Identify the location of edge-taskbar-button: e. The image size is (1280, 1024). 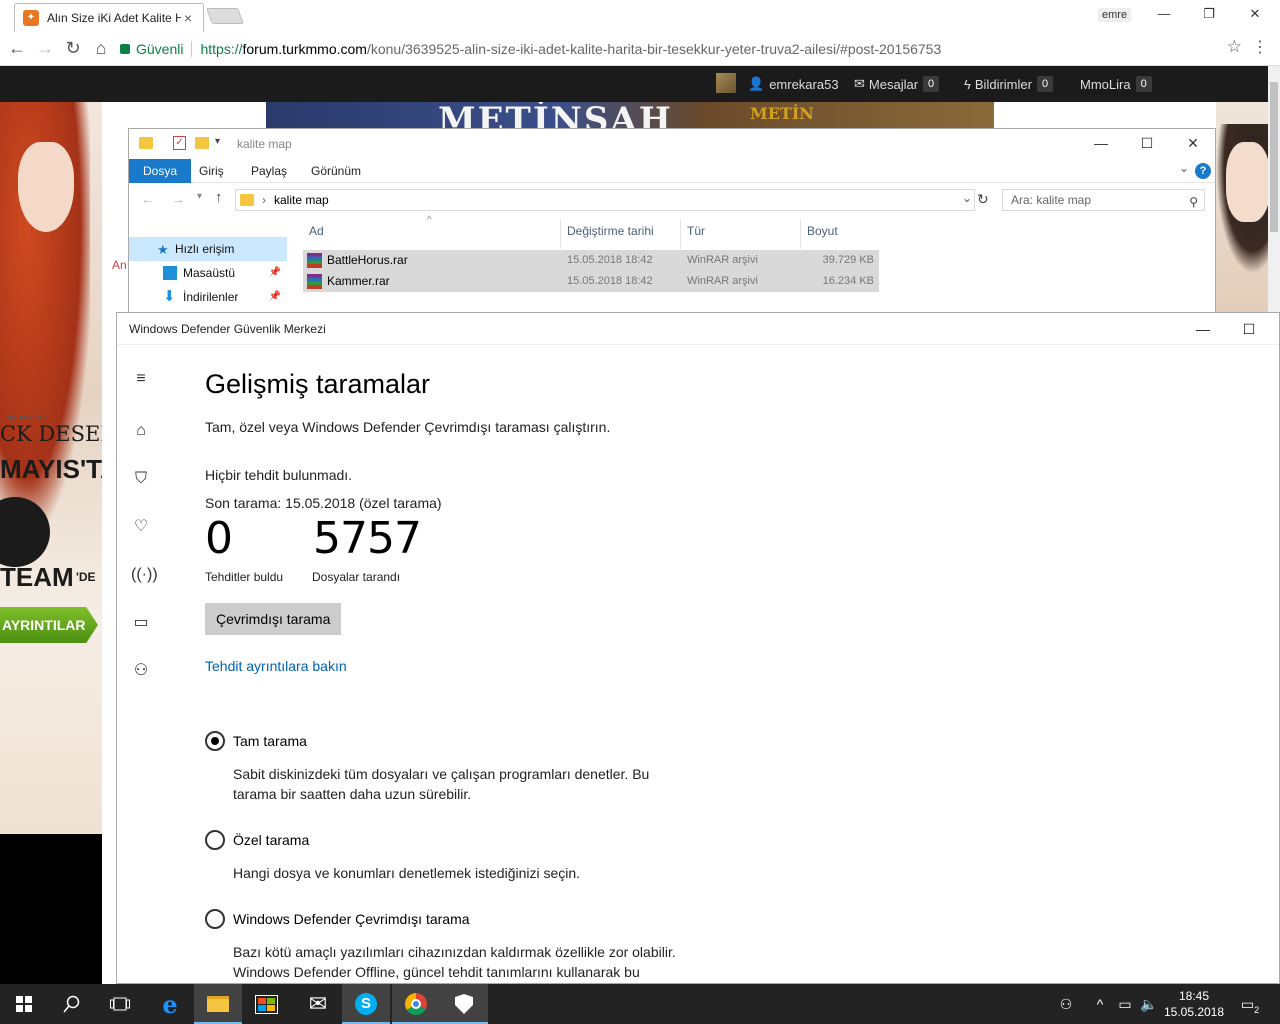
(170, 1004).